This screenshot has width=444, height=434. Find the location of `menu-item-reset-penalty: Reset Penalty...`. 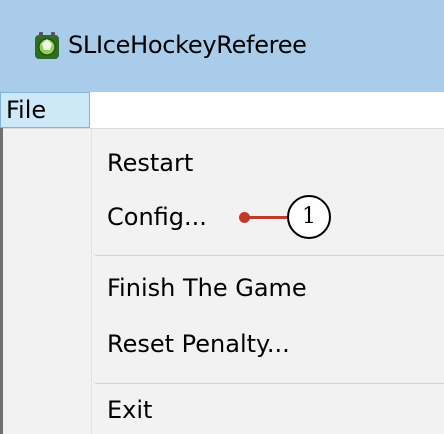

menu-item-reset-penalty: Reset Penalty... is located at coordinates (198, 344).